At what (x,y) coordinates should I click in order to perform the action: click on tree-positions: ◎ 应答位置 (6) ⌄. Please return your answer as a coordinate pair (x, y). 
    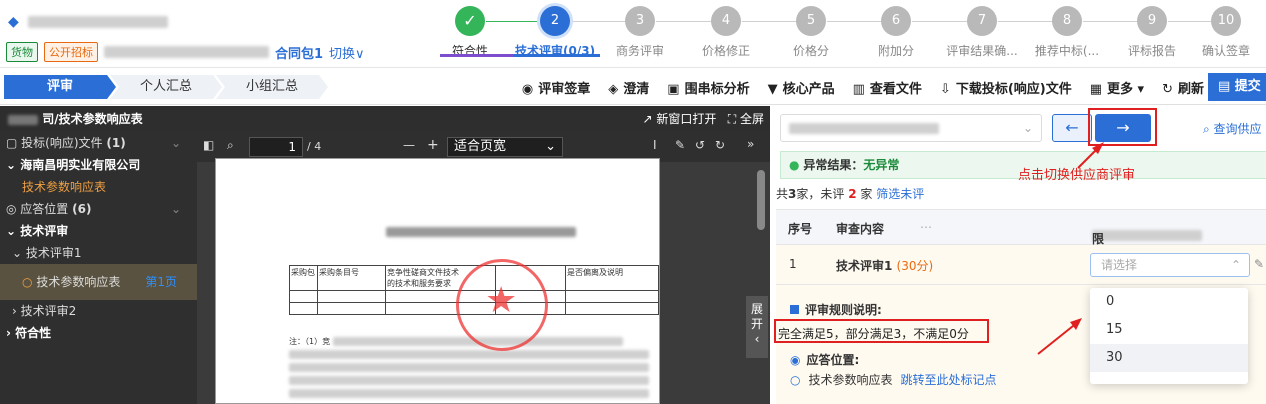
    Looking at the image, I should click on (98, 209).